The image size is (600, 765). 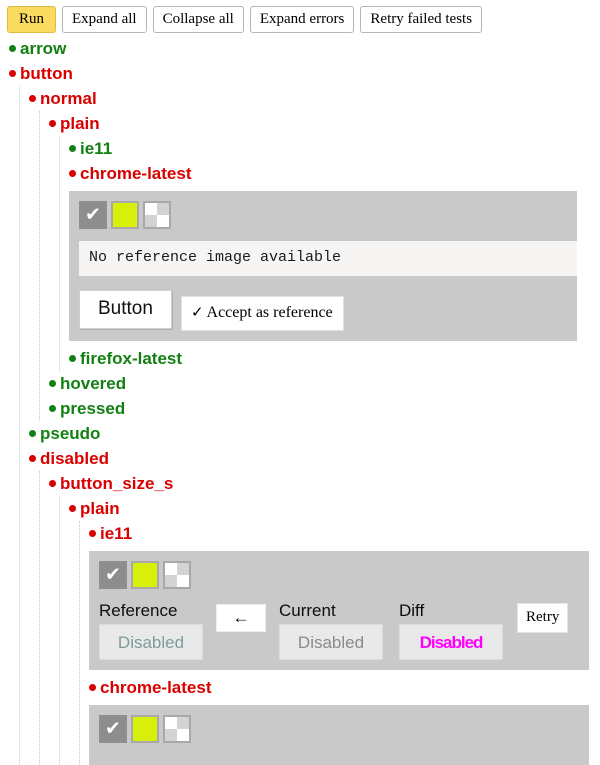 What do you see at coordinates (330, 173) in the screenshot?
I see `tree-item-chrome-latest: chrome-latest` at bounding box center [330, 173].